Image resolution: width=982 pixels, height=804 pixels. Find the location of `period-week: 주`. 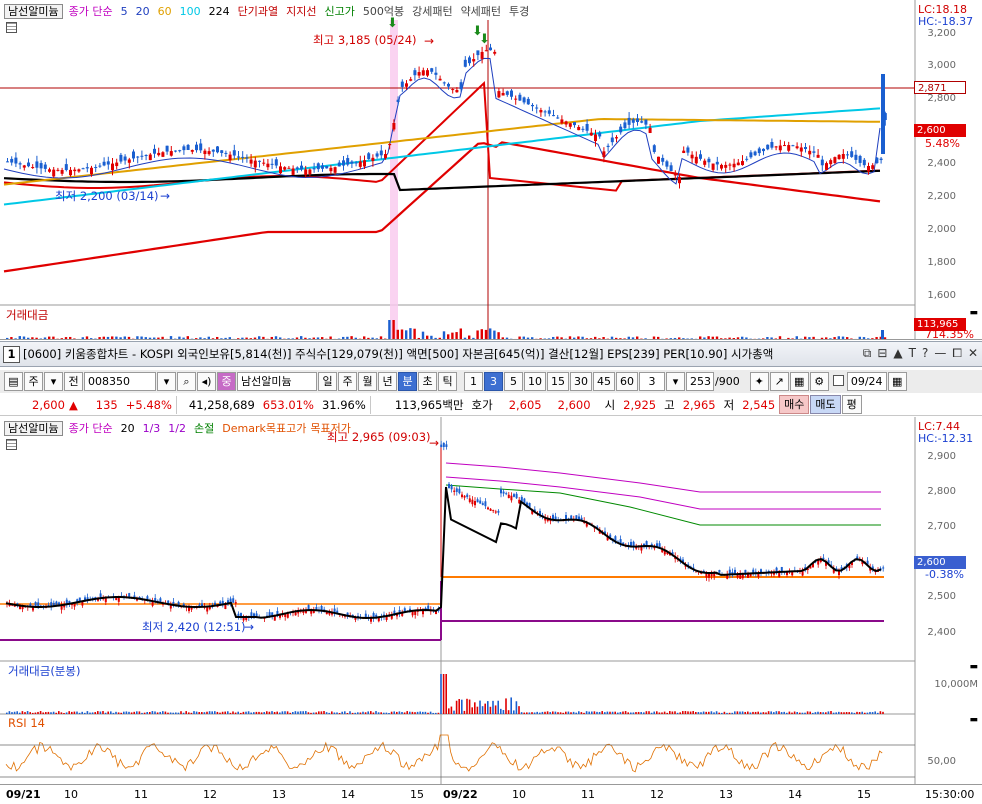

period-week: 주 is located at coordinates (347, 381).